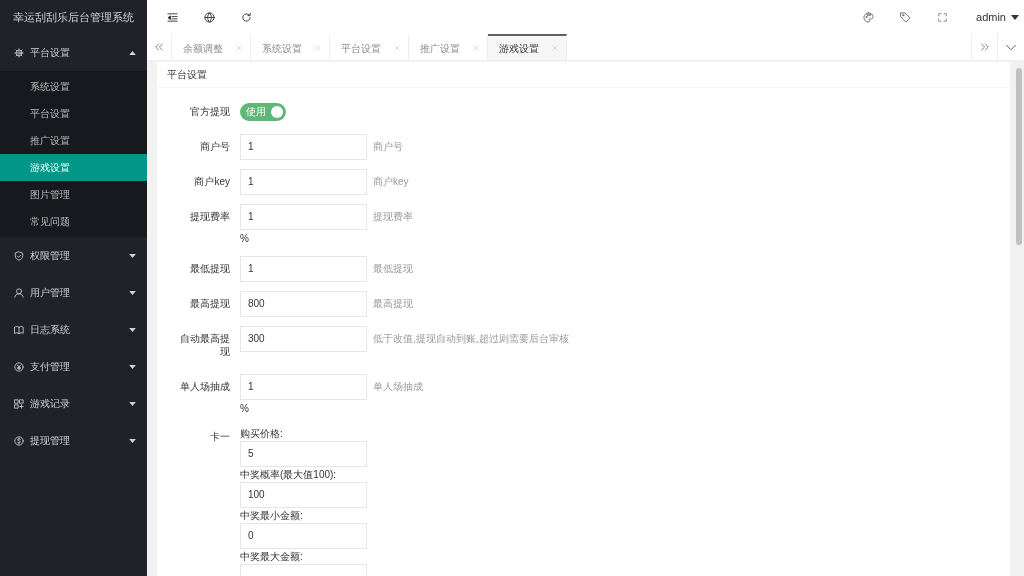  I want to click on field-label: 官方提现, so click(210, 111).